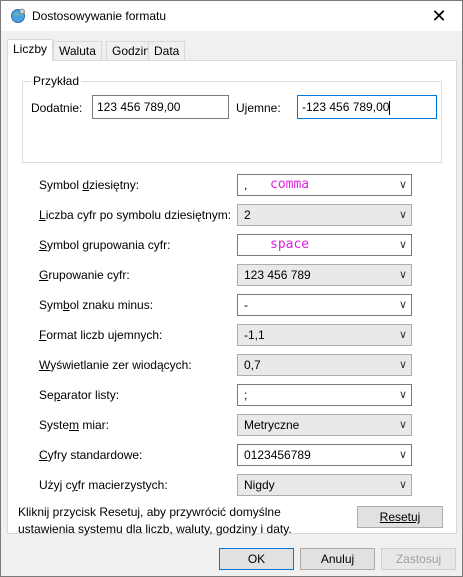 Image resolution: width=463 pixels, height=577 pixels. I want to click on positive-example-value: 123 456 789,00, so click(139, 107).